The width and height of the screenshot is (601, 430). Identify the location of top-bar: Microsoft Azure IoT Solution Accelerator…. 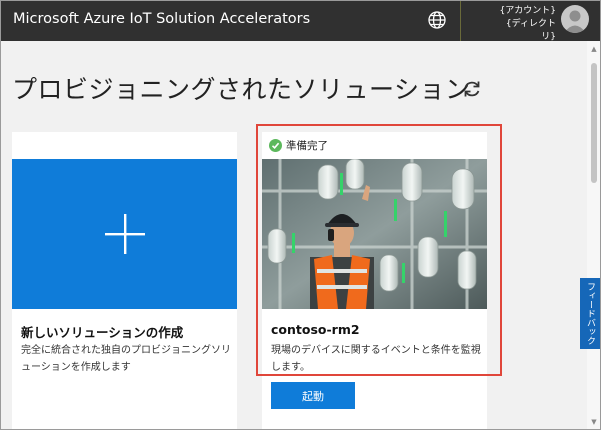
(300, 22).